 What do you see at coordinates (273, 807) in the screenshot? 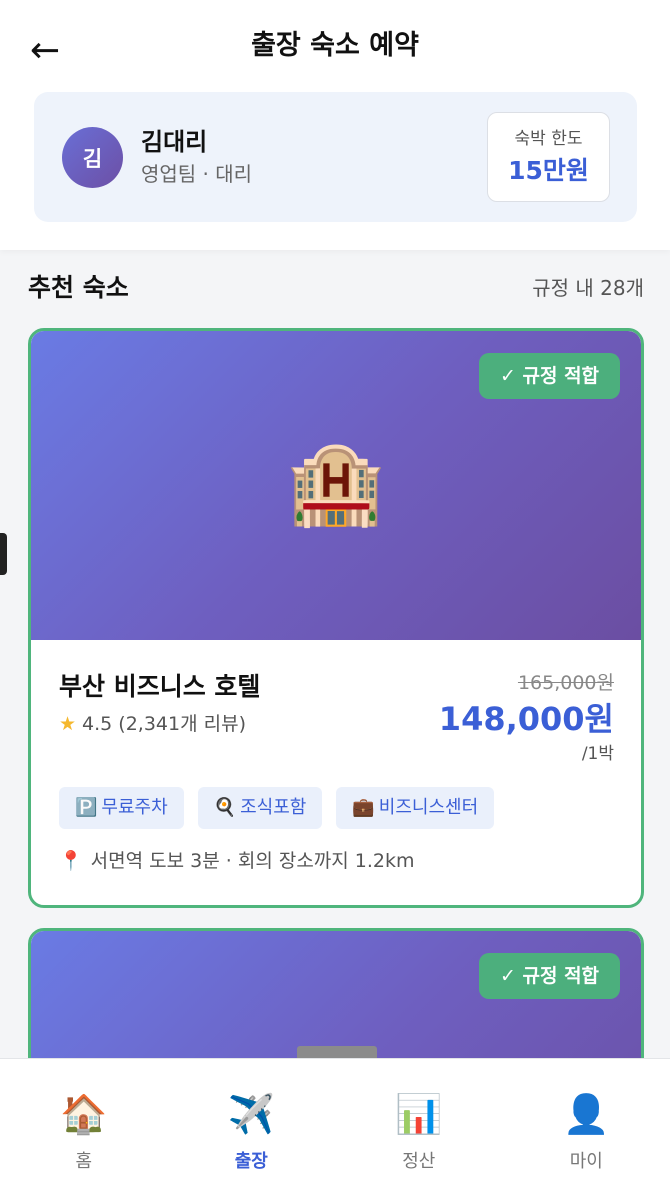
I see `amenity-label: 조식포함` at bounding box center [273, 807].